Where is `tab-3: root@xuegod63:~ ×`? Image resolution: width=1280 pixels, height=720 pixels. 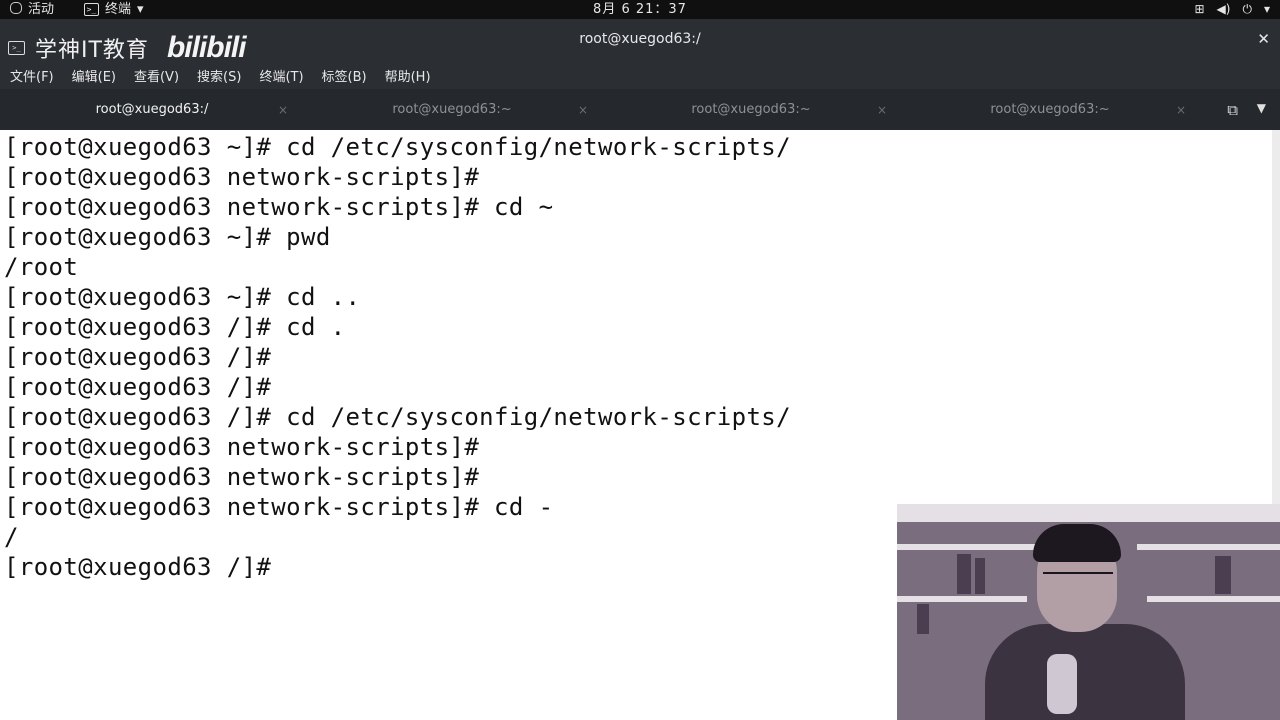
tab-3: root@xuegod63:~ × is located at coordinates (751, 109).